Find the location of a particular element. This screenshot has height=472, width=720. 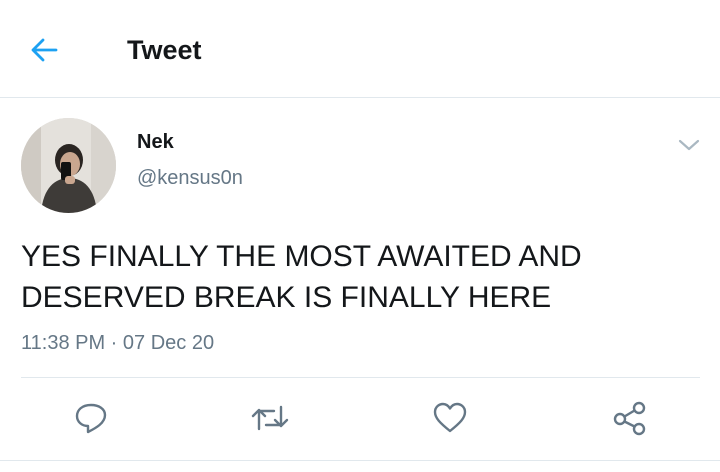

chevron-down-icon is located at coordinates (689, 145).